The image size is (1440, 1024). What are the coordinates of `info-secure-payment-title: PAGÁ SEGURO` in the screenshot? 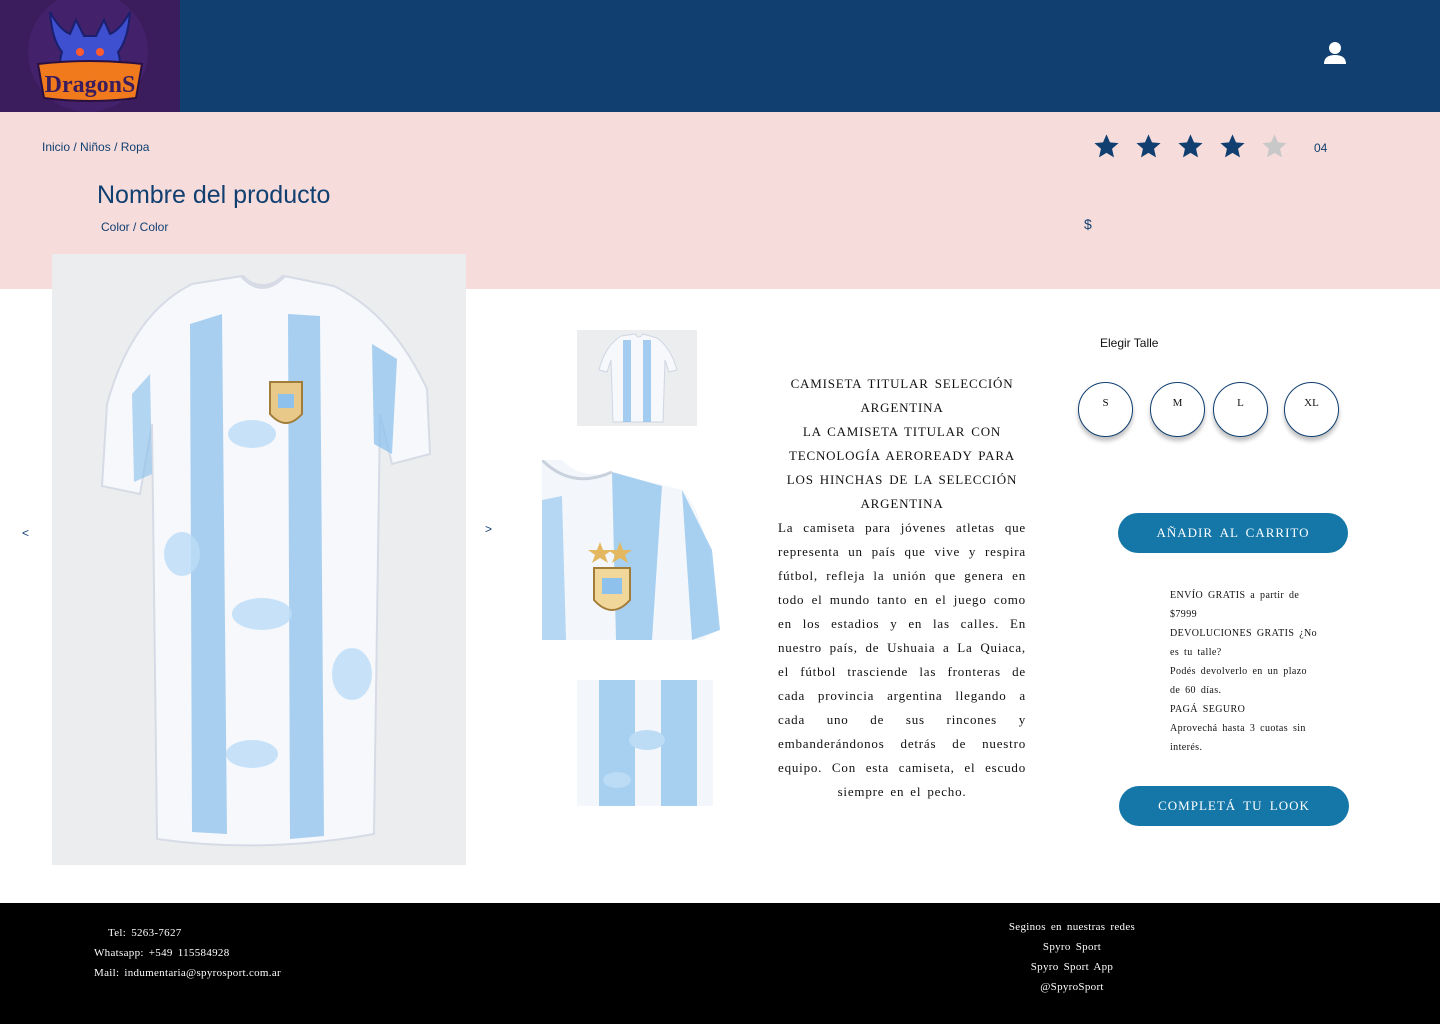 It's located at (1208, 709).